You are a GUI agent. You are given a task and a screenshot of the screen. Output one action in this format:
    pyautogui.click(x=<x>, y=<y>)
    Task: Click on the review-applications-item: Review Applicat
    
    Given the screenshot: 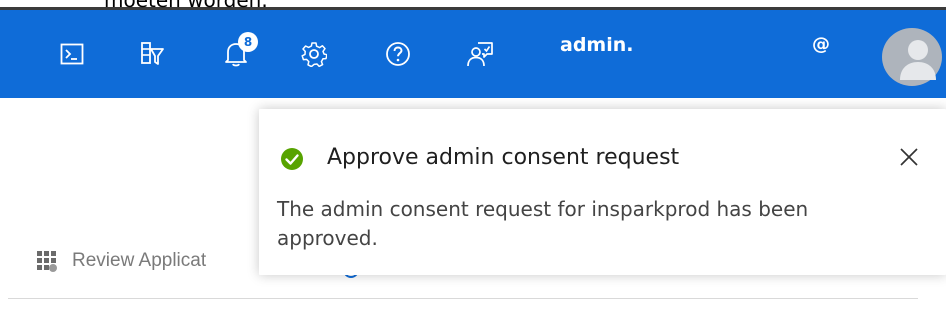 What is the action you would take?
    pyautogui.click(x=121, y=261)
    